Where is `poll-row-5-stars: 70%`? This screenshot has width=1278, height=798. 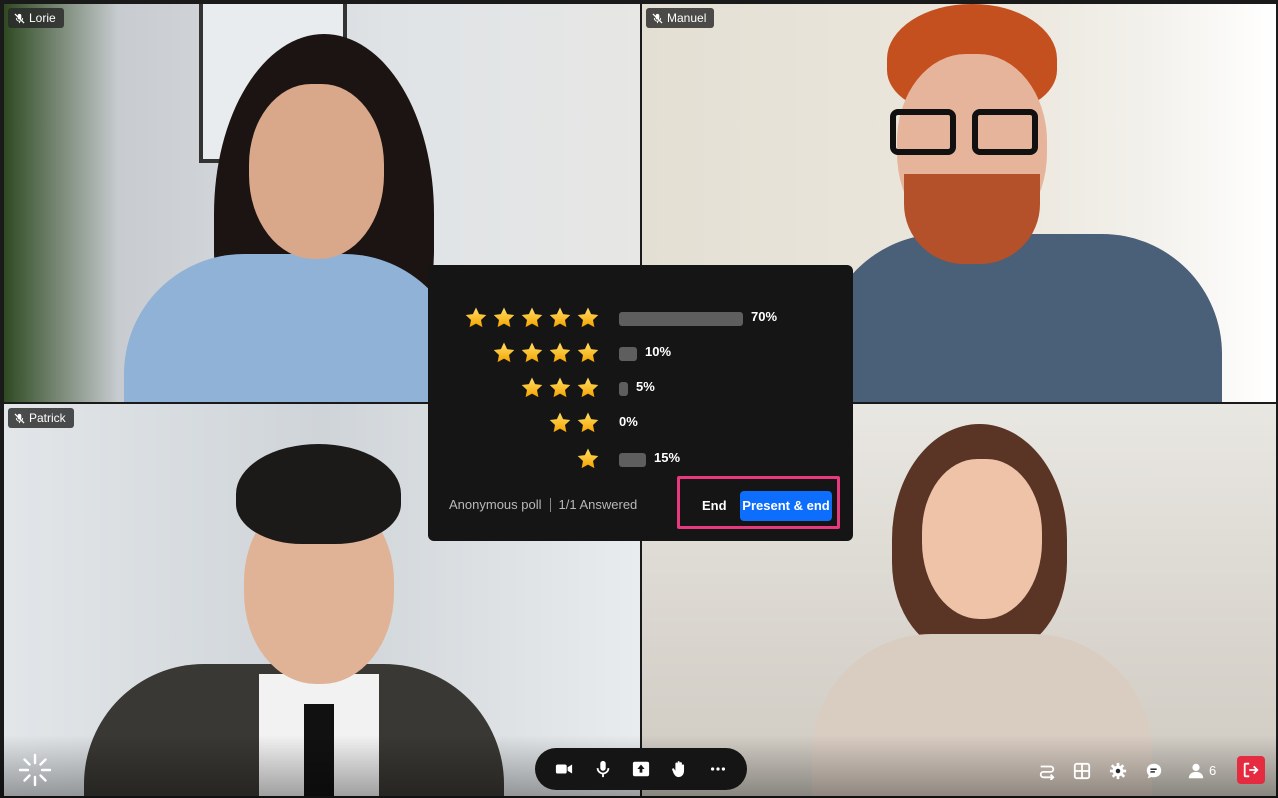 poll-row-5-stars: 70% is located at coordinates (640, 318).